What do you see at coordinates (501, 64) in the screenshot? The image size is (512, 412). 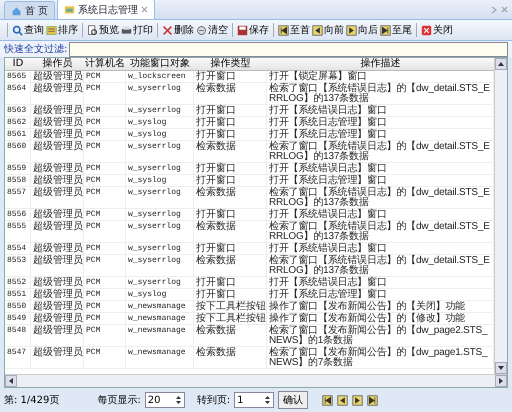 I see `scroll-up-button` at bounding box center [501, 64].